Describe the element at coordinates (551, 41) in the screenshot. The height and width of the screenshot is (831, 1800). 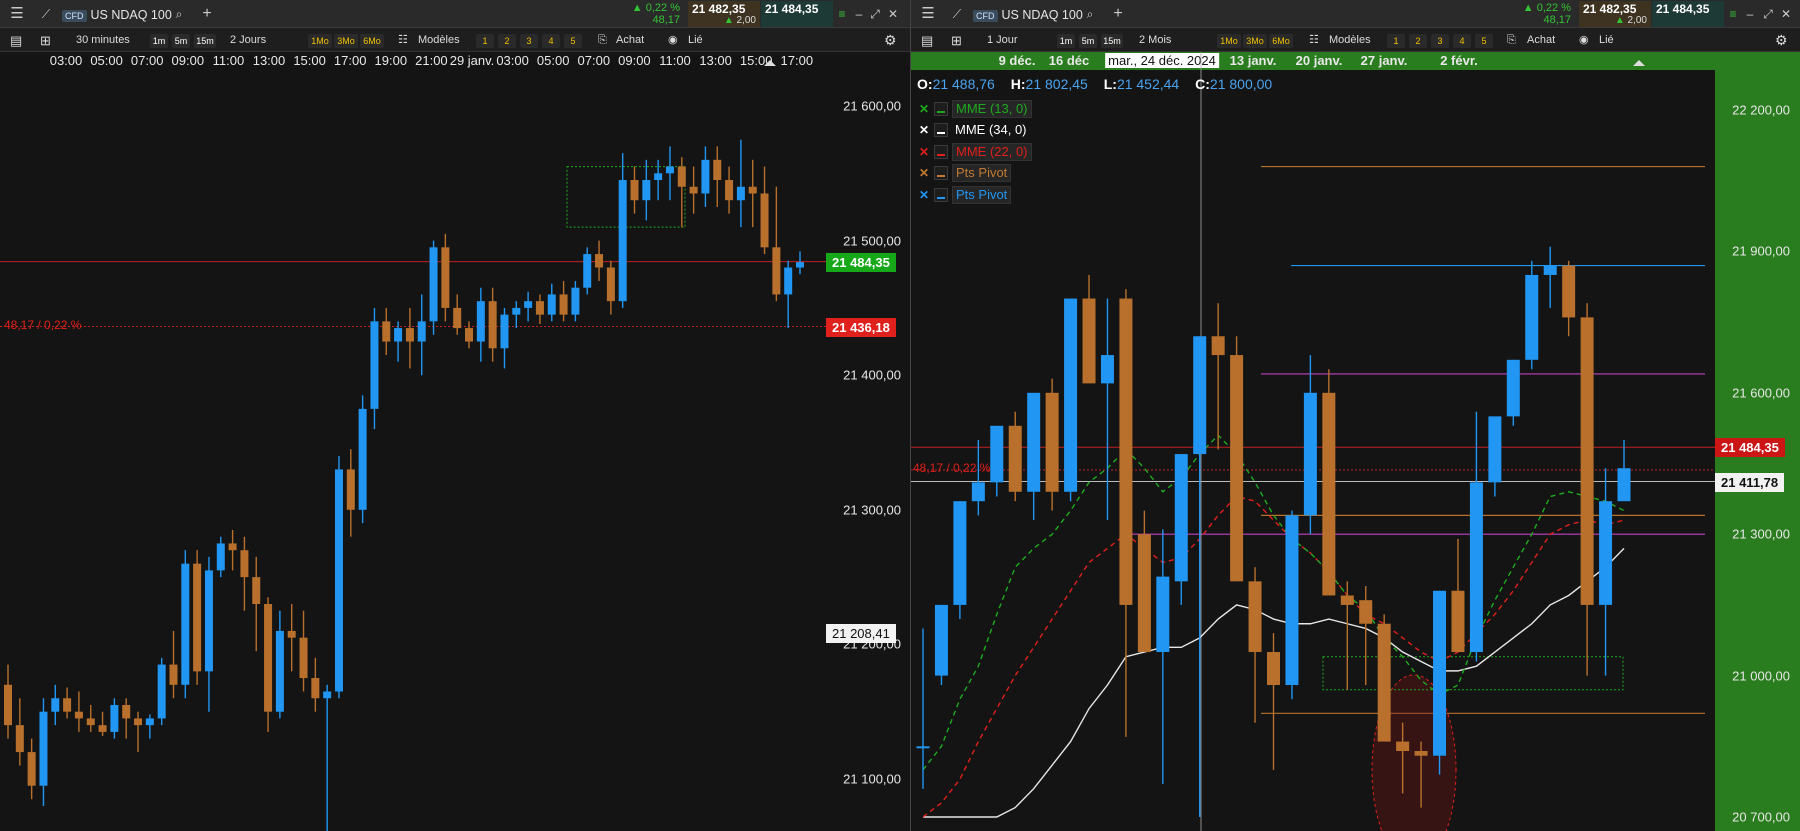
I see `slot-4: 4` at that location.